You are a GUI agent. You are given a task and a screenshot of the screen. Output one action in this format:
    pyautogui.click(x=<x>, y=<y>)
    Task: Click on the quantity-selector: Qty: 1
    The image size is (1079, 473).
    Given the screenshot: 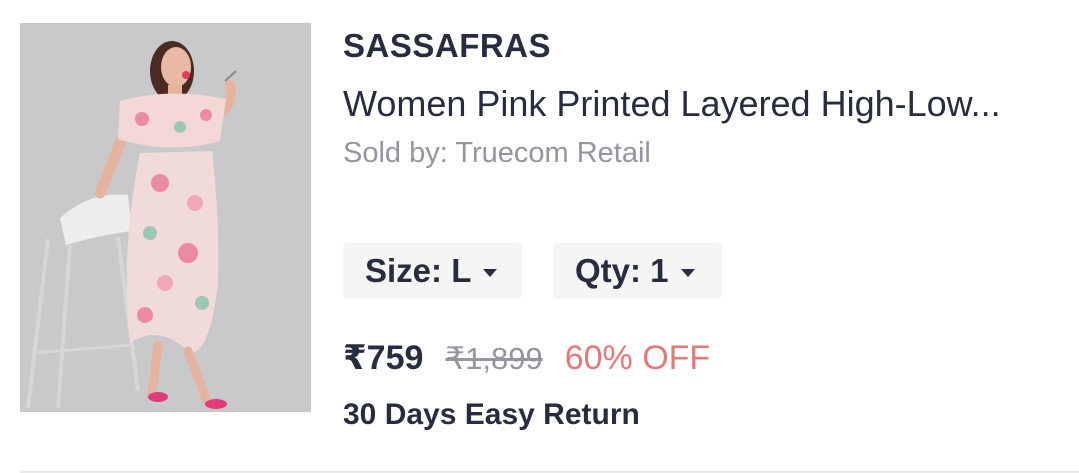 What is the action you would take?
    pyautogui.click(x=637, y=271)
    